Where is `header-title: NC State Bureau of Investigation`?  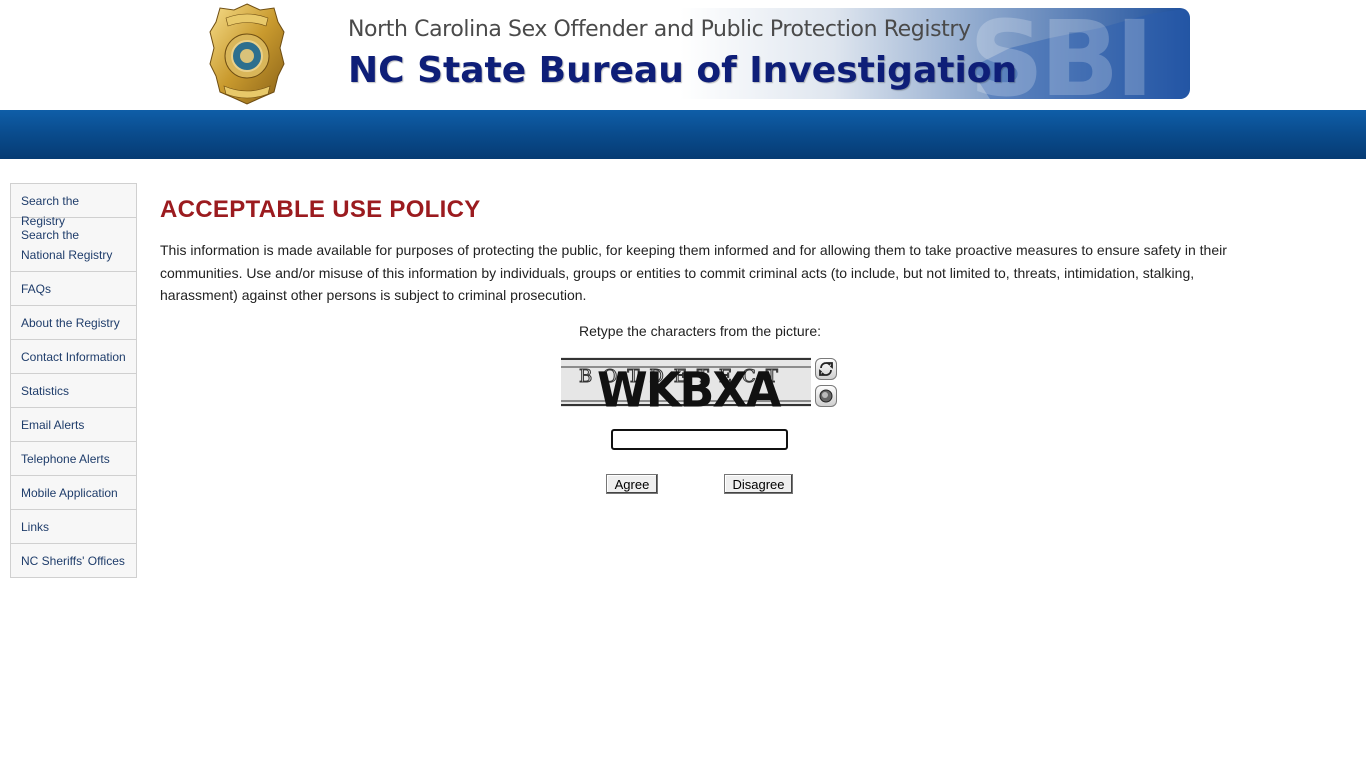 header-title: NC State Bureau of Investigation is located at coordinates (683, 70).